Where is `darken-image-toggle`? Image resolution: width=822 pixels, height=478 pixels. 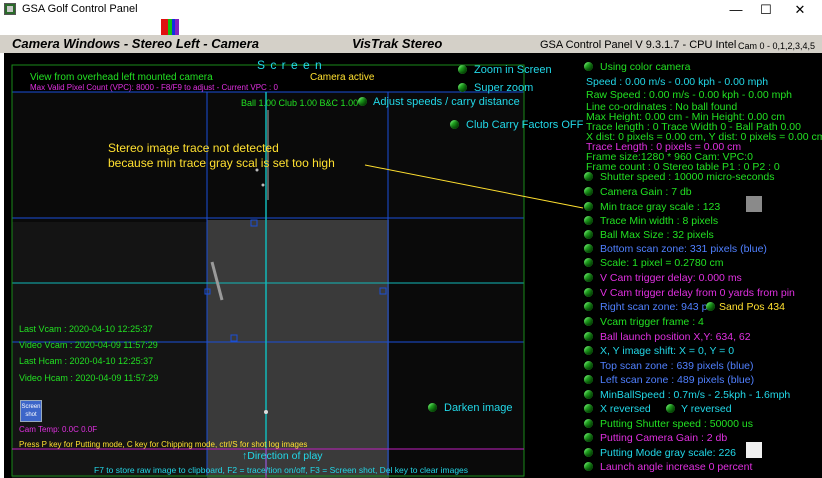
darken-image-toggle is located at coordinates (432, 407).